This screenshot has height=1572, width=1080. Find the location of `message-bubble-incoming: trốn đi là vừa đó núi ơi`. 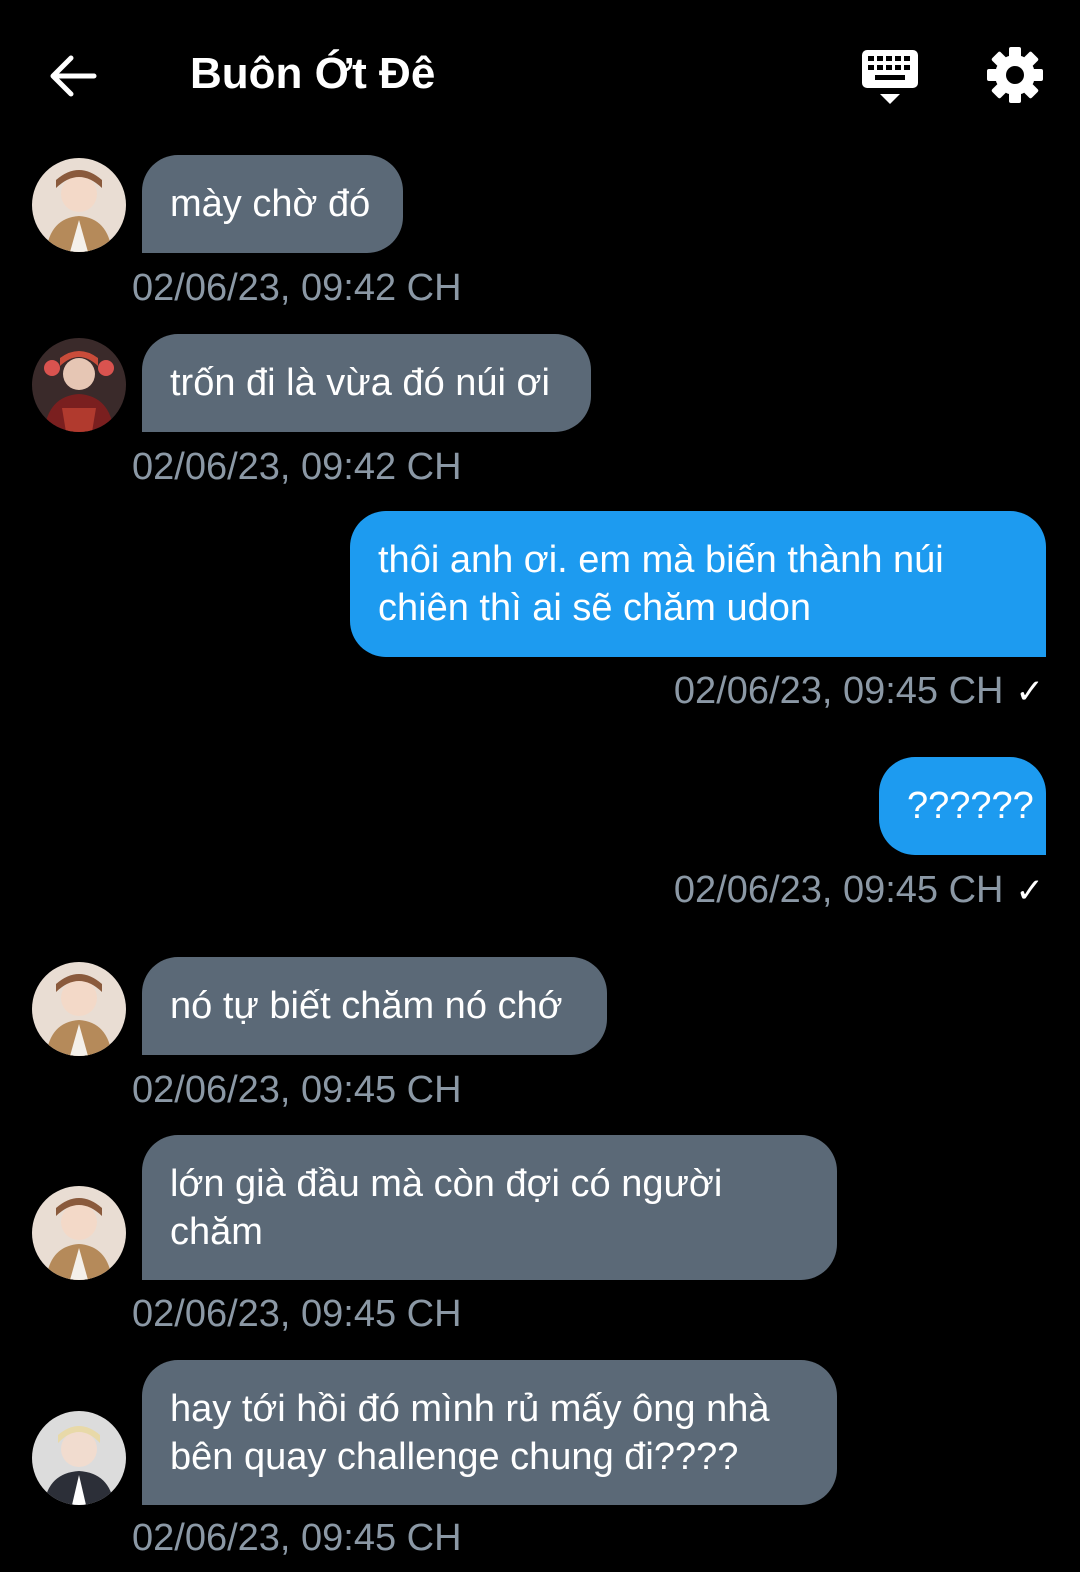

message-bubble-incoming: trốn đi là vừa đó núi ơi is located at coordinates (366, 383).